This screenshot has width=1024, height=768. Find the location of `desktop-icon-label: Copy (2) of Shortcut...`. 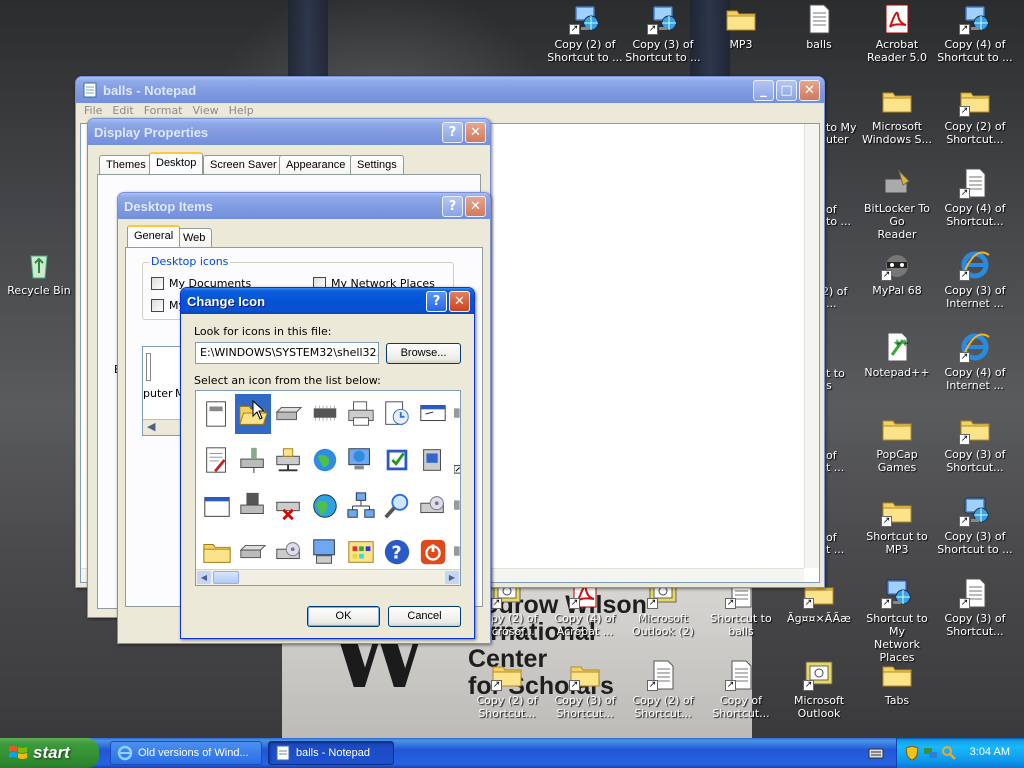

desktop-icon-label: Copy (2) of Shortcut... is located at coordinates (507, 707).